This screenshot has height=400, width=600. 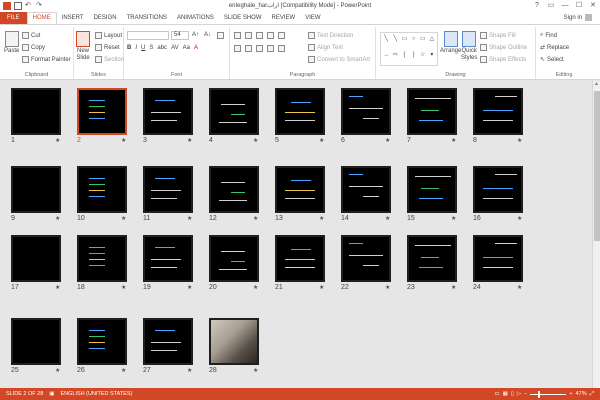 I want to click on slide-thumbnail: 16 ★, so click(x=498, y=194).